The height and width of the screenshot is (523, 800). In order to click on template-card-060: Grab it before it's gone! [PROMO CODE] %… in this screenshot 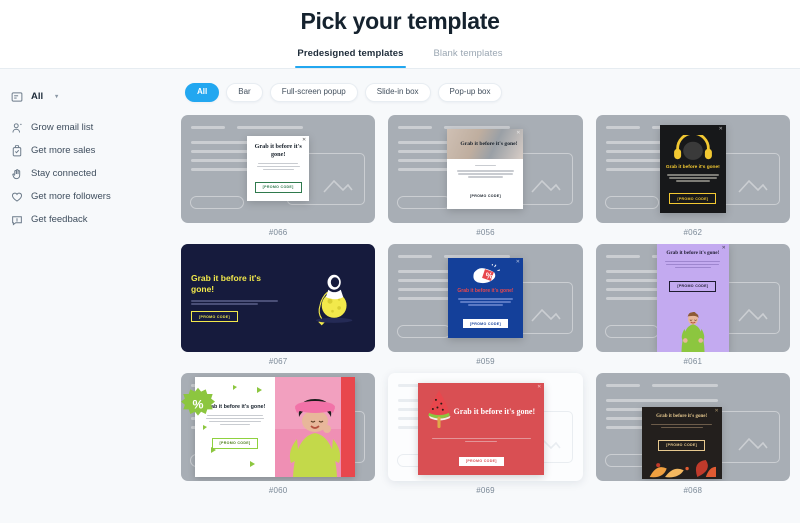, I will do `click(278, 433)`.